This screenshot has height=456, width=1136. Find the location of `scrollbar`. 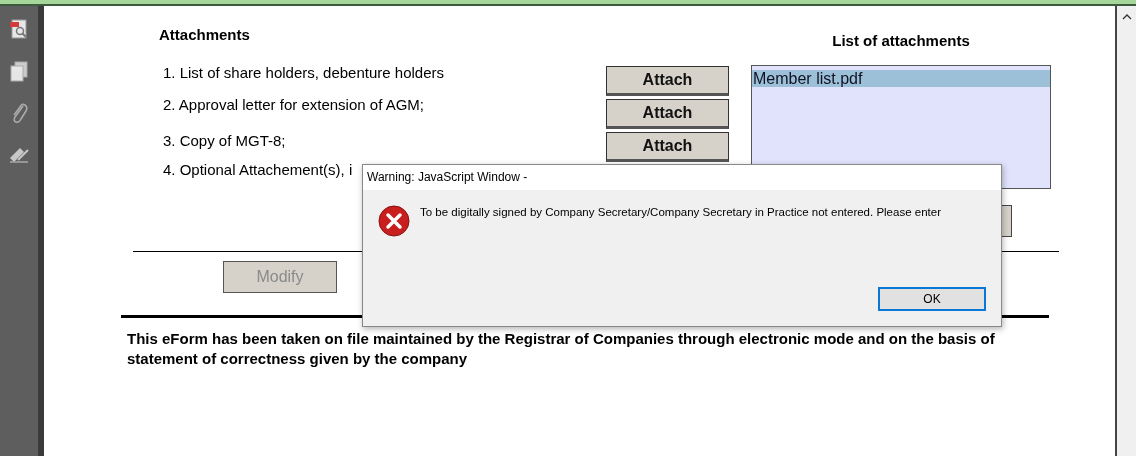

scrollbar is located at coordinates (1125, 231).